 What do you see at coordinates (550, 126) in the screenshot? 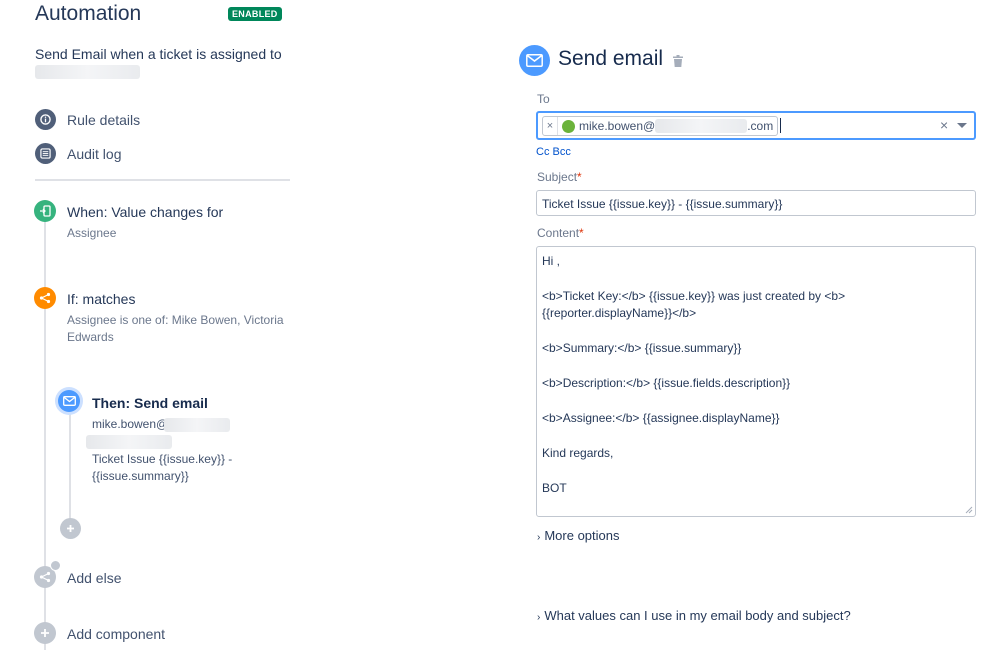
I see `remove-recipient-button: ×` at bounding box center [550, 126].